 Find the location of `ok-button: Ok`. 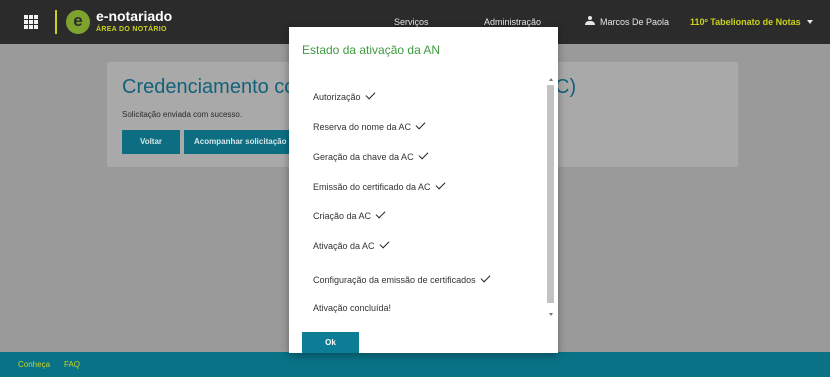

ok-button: Ok is located at coordinates (330, 342).